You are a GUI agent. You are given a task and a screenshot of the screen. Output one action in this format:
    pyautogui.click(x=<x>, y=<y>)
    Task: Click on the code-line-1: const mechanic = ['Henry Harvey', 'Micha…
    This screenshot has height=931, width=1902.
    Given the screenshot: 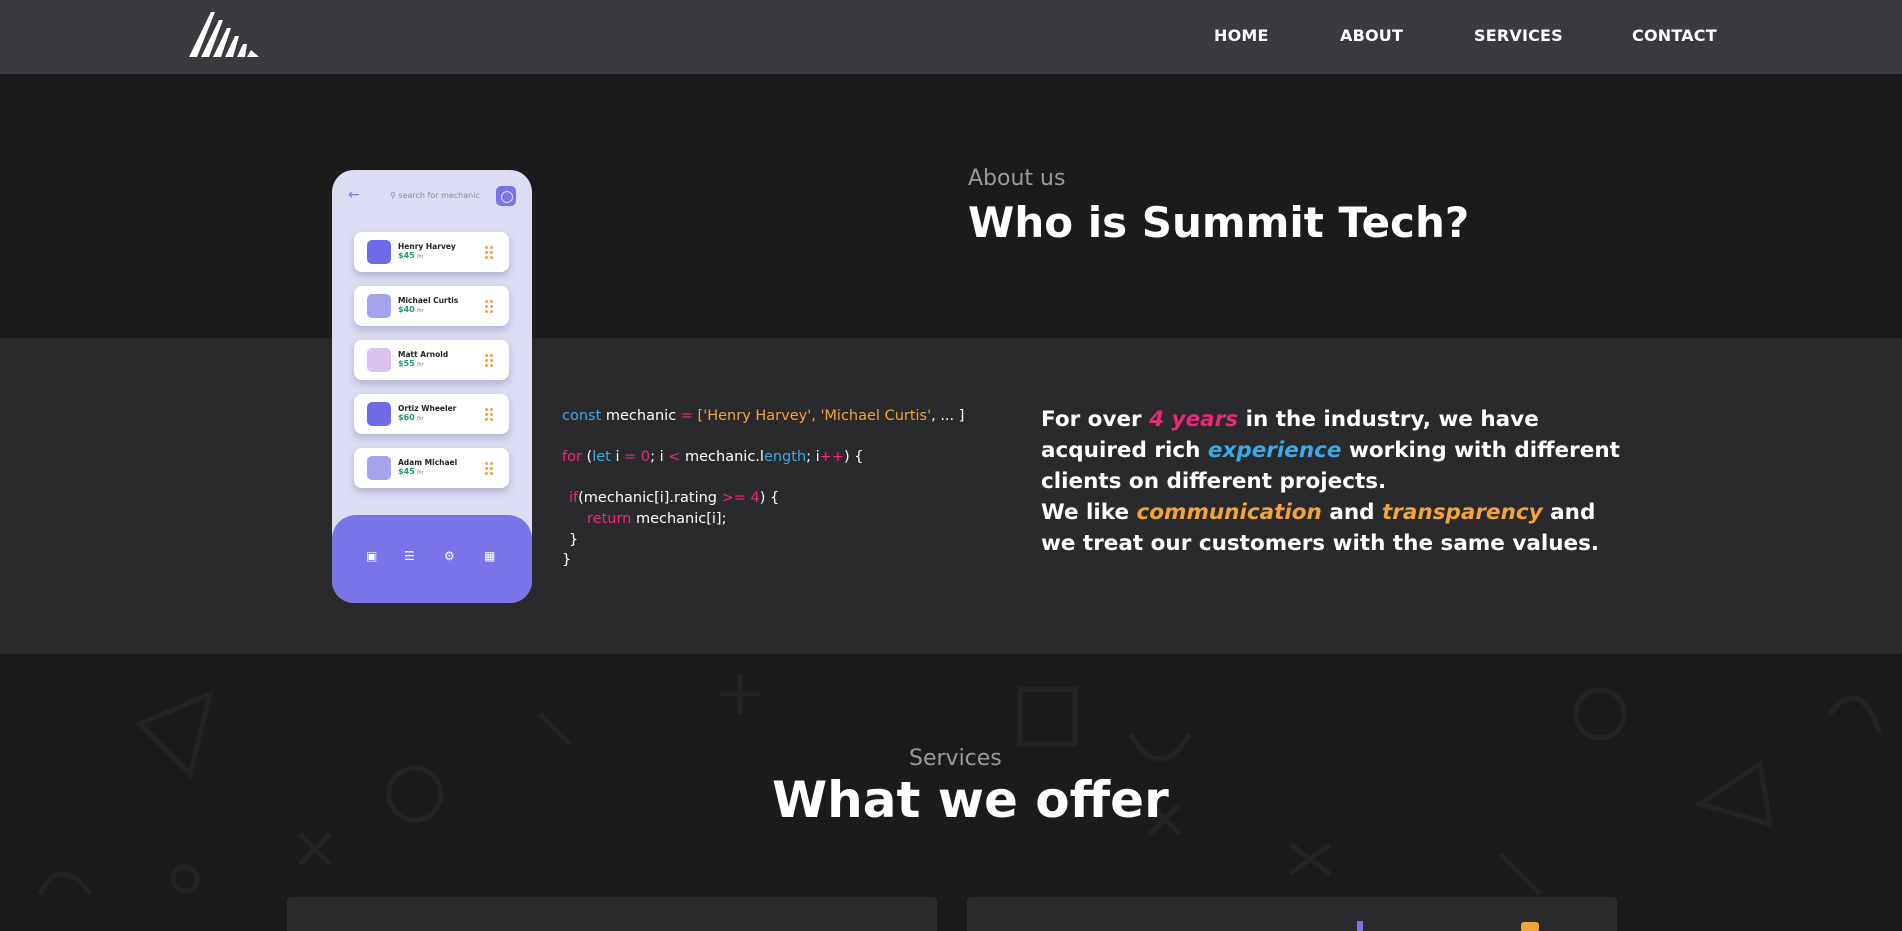 What is the action you would take?
    pyautogui.click(x=763, y=416)
    